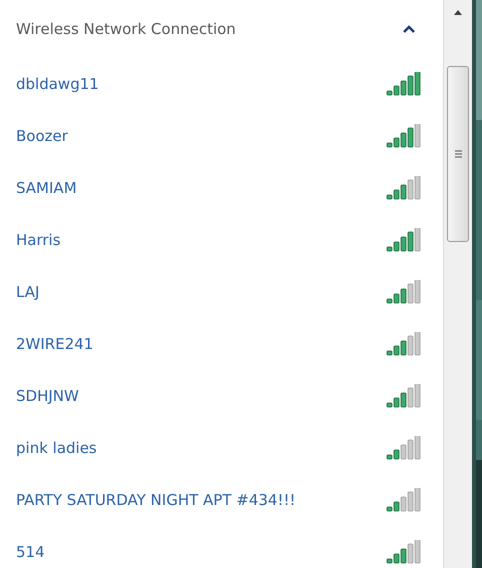  Describe the element at coordinates (458, 12) in the screenshot. I see `scroll-up-icon` at that location.